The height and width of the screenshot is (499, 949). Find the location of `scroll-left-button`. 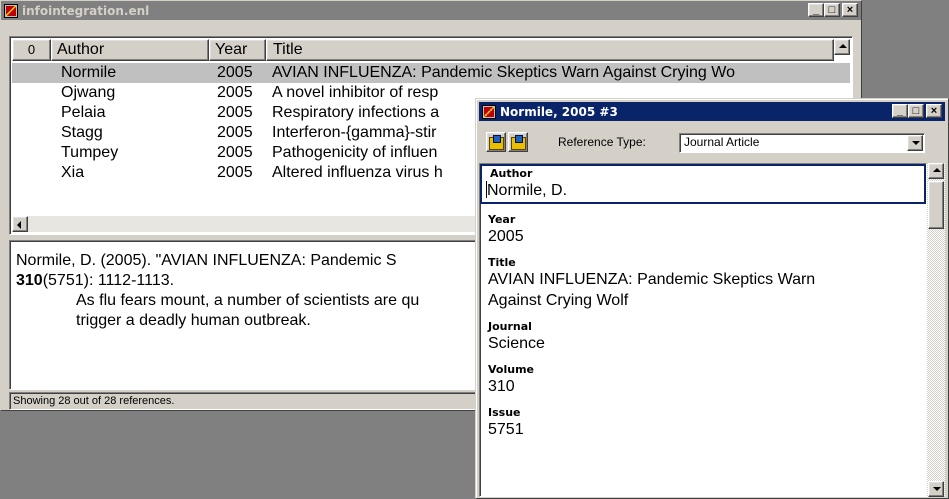

scroll-left-button is located at coordinates (20, 224).